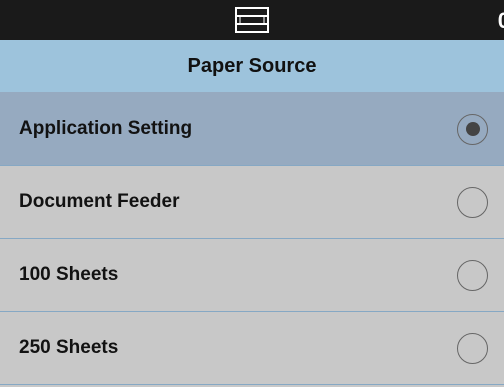  Describe the element at coordinates (99, 201) in the screenshot. I see `option-label: Document Feeder` at that location.